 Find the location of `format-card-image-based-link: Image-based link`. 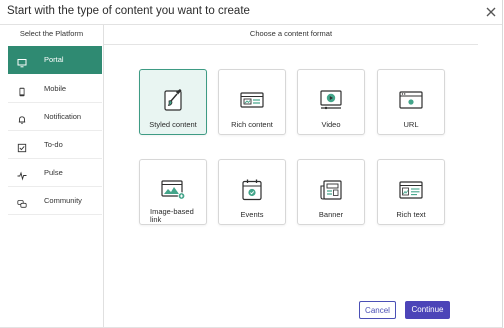

format-card-image-based-link: Image-based link is located at coordinates (173, 192).